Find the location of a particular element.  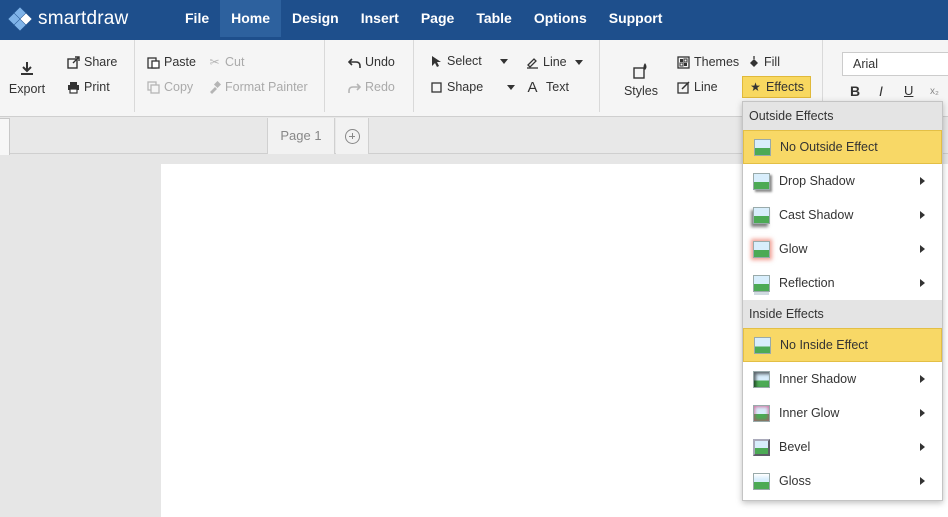

line-dropdown-caret-icon is located at coordinates (578, 62).